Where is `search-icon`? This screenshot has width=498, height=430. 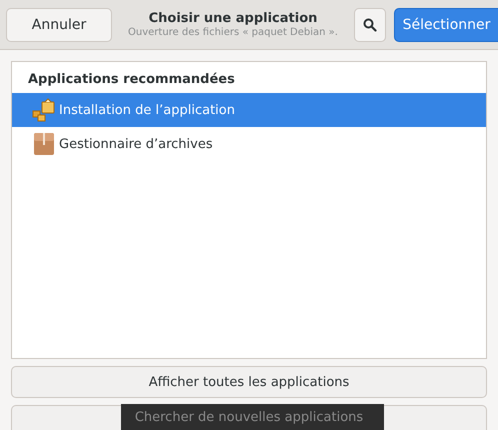 search-icon is located at coordinates (370, 25).